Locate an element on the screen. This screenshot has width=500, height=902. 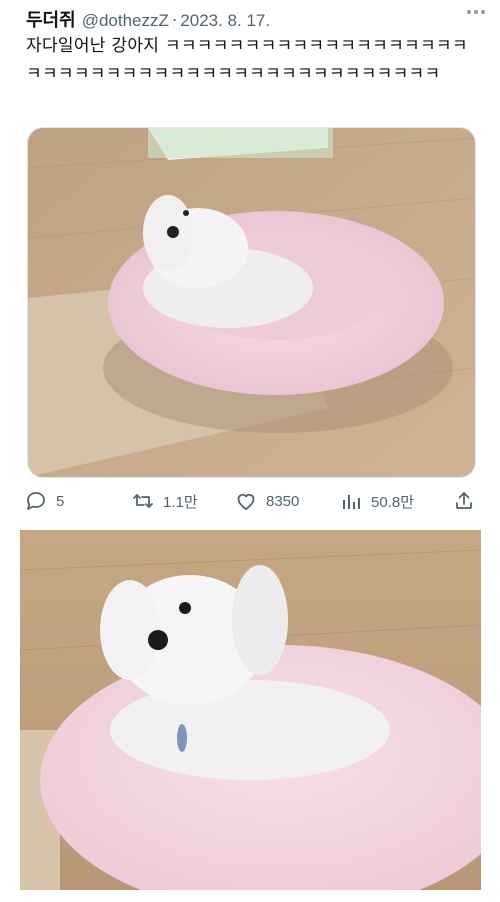
tweet-action-bar: 5 1.1만 8350 50.8만 is located at coordinates (250, 501).